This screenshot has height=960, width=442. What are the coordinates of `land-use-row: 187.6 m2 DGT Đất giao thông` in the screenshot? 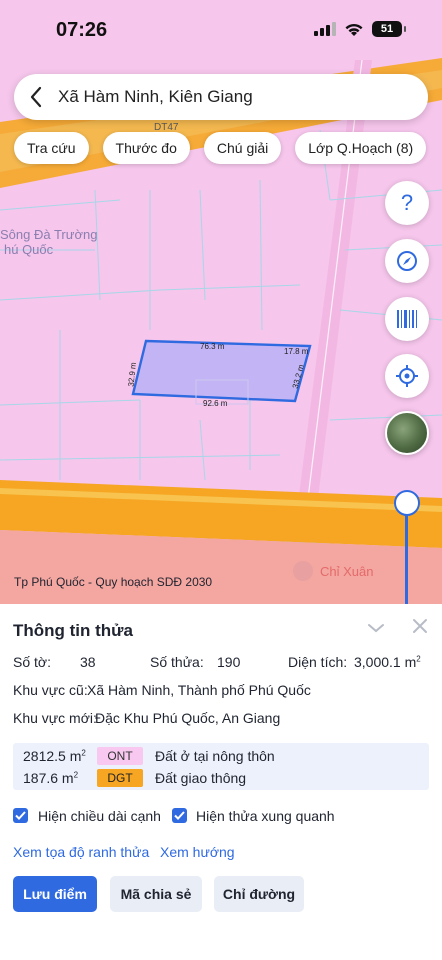 It's located at (221, 778).